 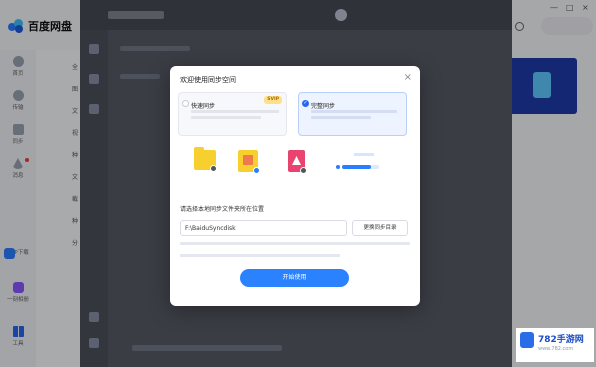 I want to click on location-label: 请选择本地同步文件夹所在位置, so click(x=222, y=209).